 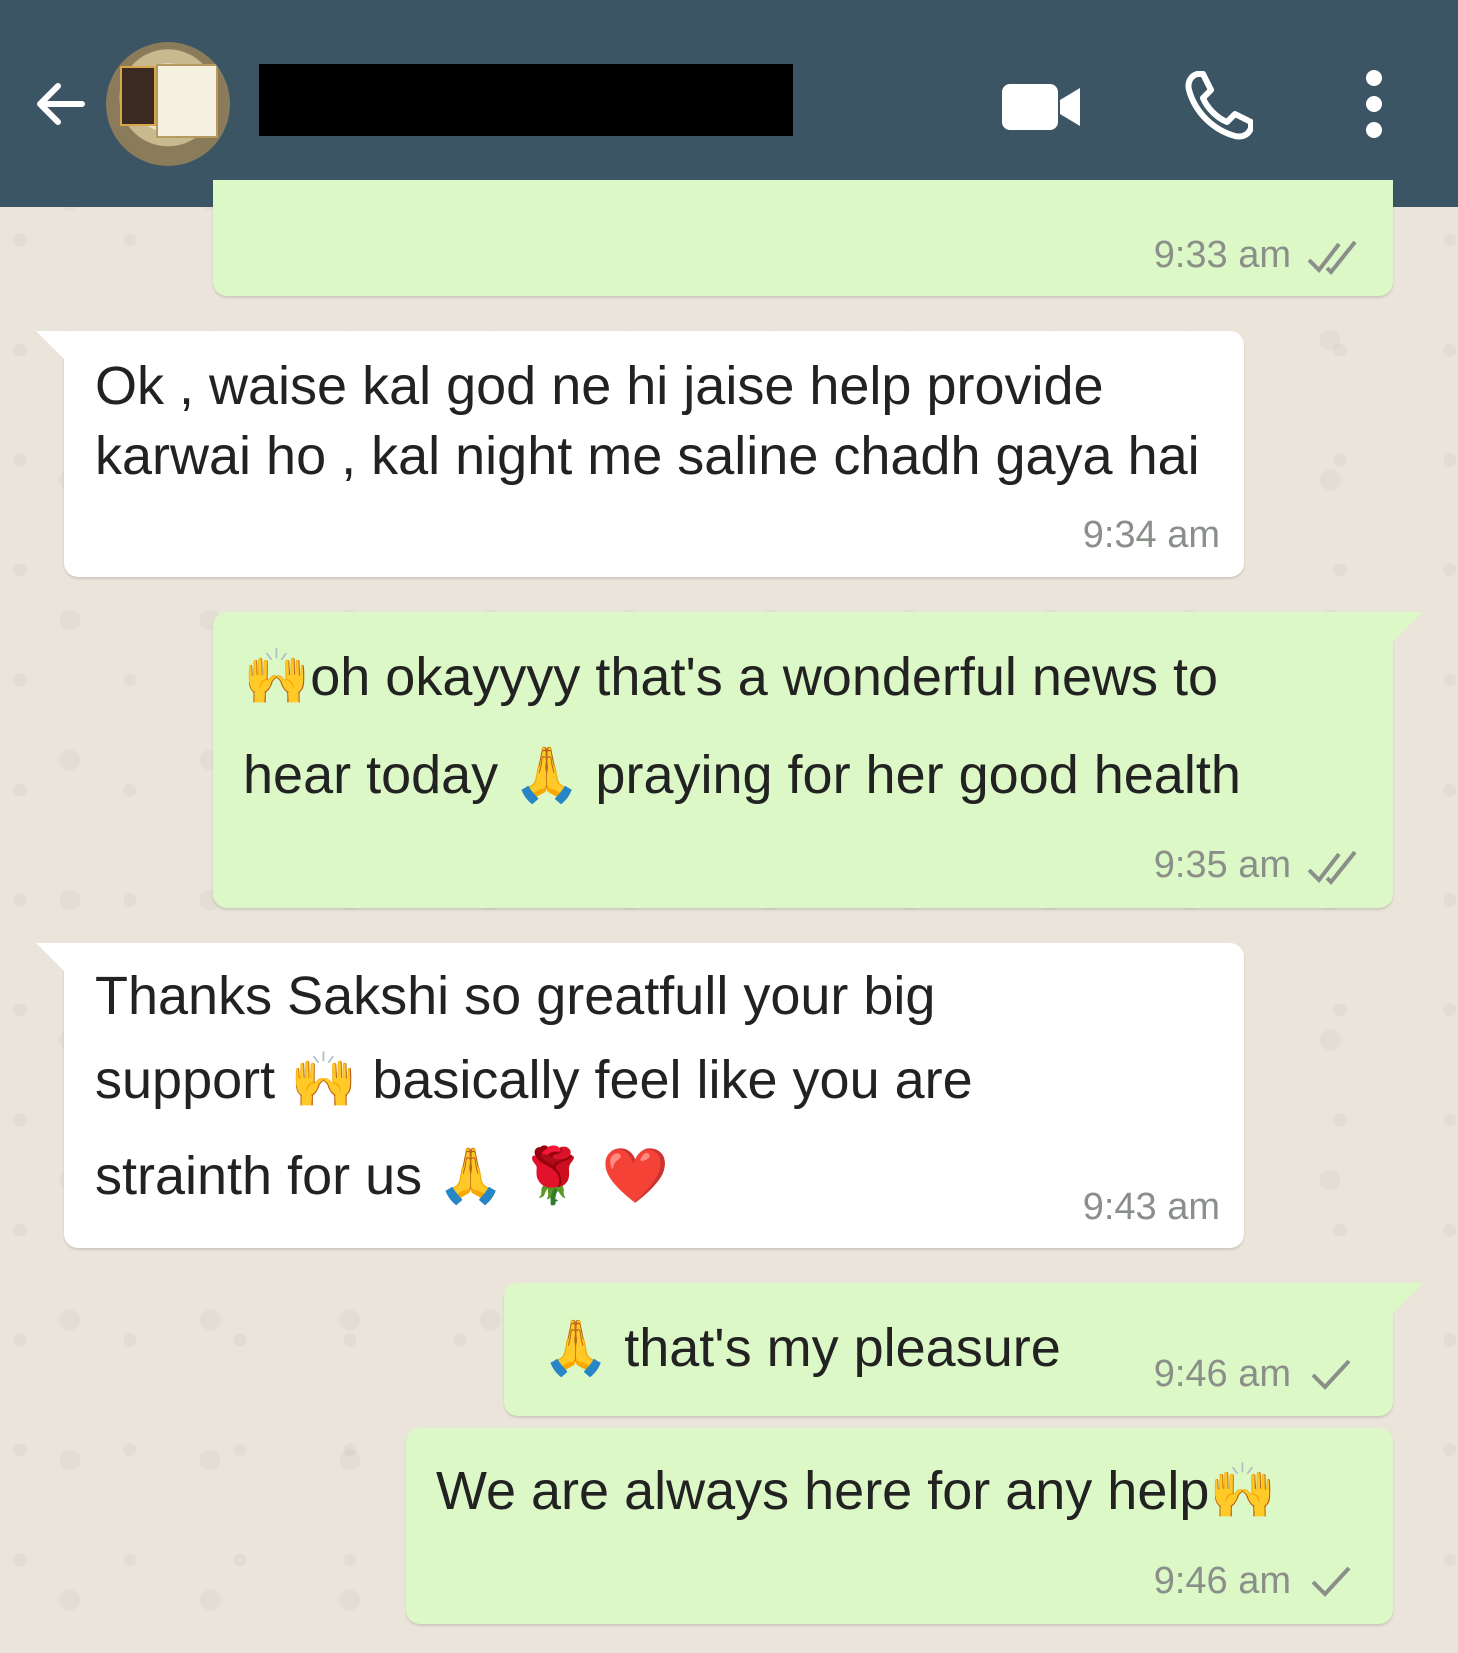 What do you see at coordinates (731, 677) in the screenshot?
I see `message-text-line: 🙌oh okayyyy that's a wonderful news to` at bounding box center [731, 677].